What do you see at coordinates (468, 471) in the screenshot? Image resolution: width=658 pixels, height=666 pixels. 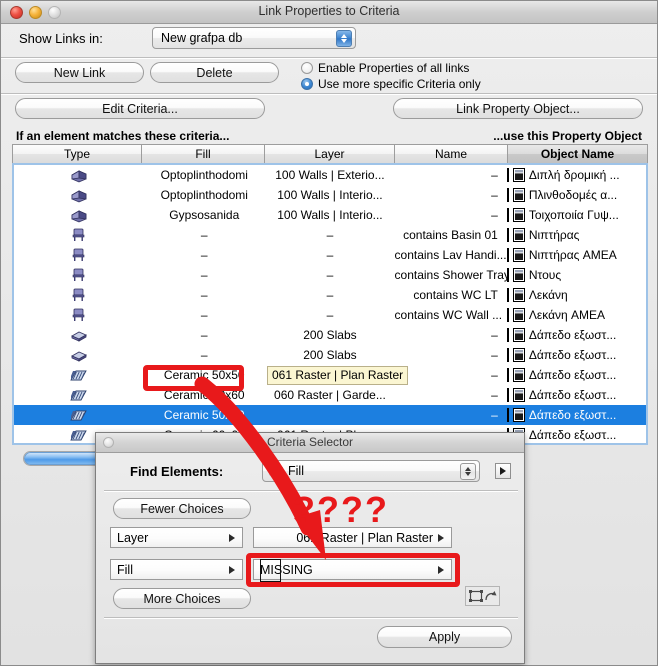 I see `chevron-updown-icon` at bounding box center [468, 471].